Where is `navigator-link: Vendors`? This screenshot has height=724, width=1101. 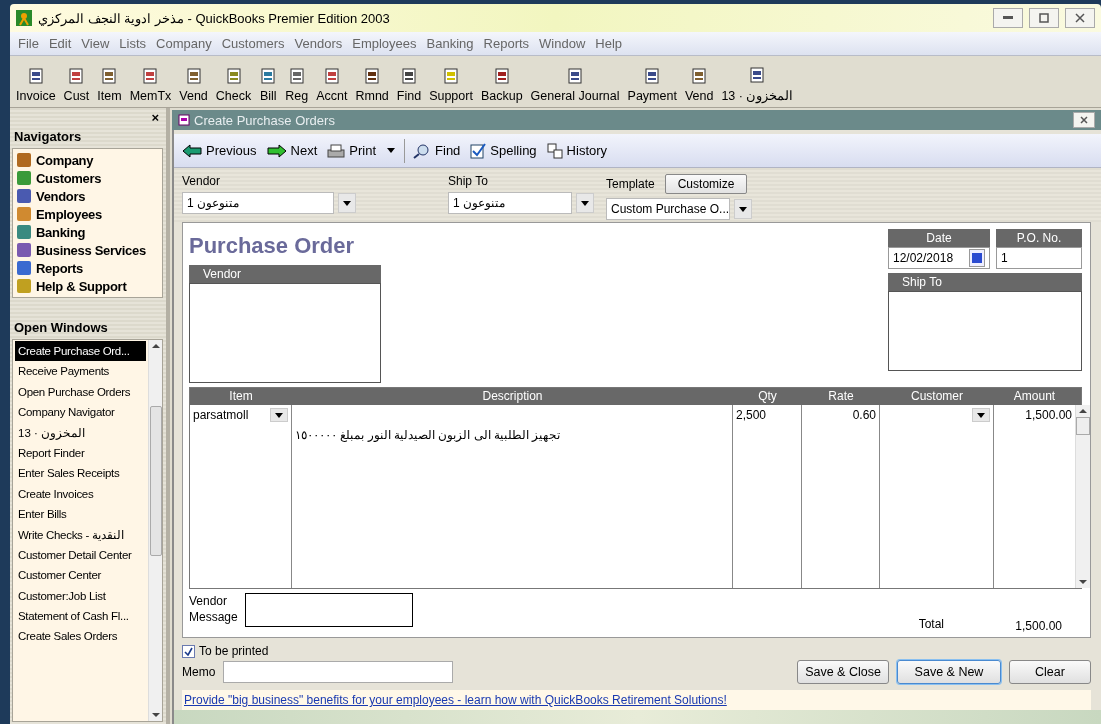 navigator-link: Vendors is located at coordinates (87, 196).